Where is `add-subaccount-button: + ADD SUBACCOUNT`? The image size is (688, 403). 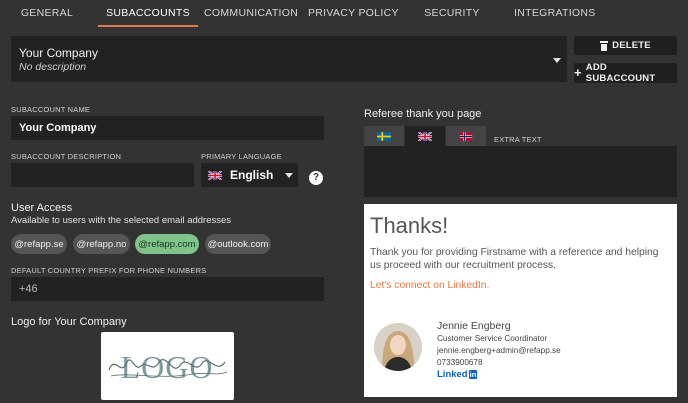 add-subaccount-button: + ADD SUBACCOUNT is located at coordinates (625, 73).